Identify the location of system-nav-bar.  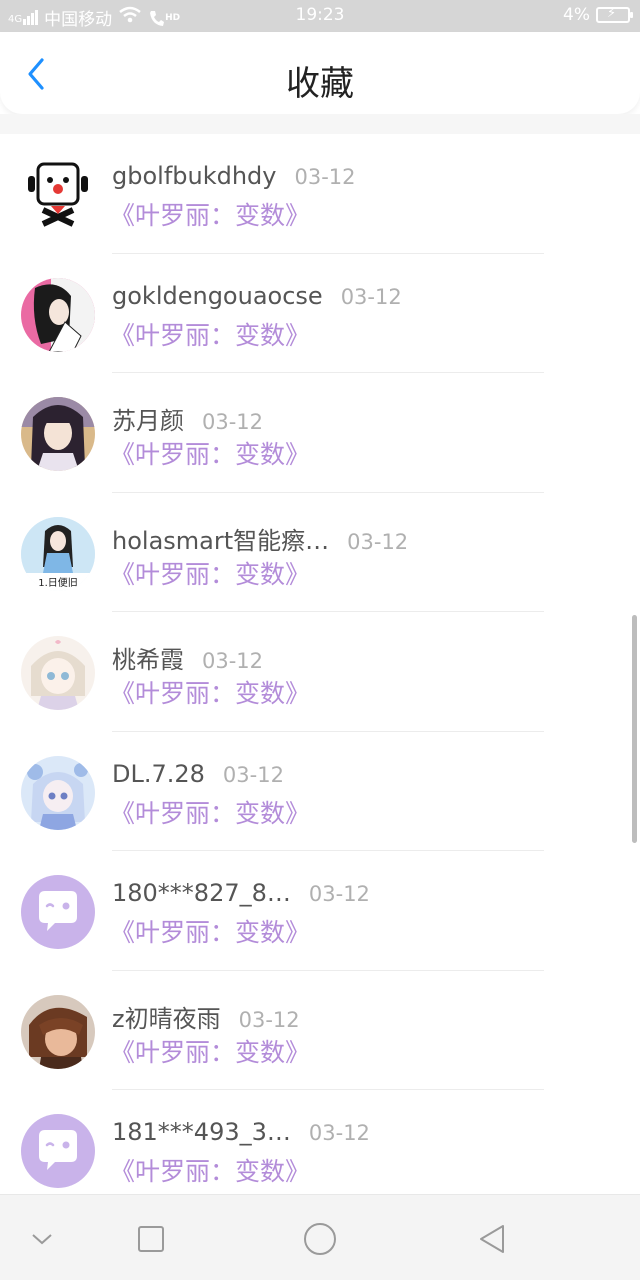
(320, 1237).